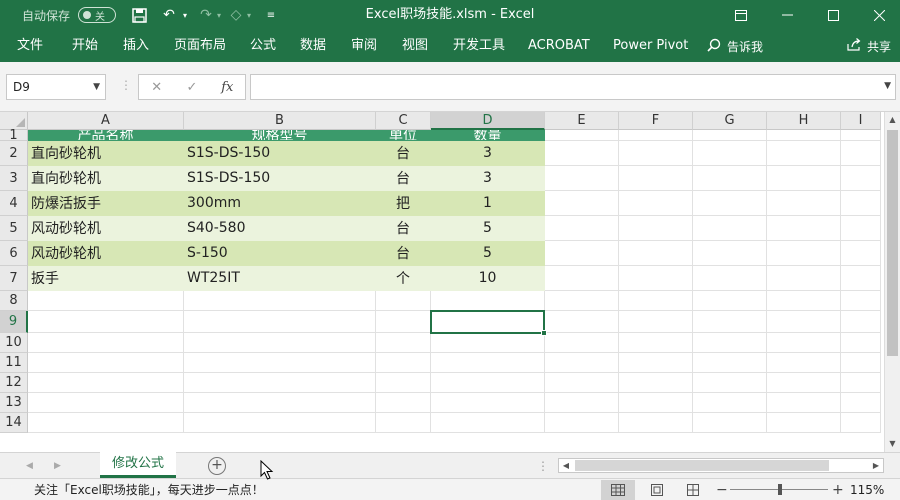 This screenshot has width=900, height=500. Describe the element at coordinates (804, 383) in the screenshot. I see `cell-h12` at that location.